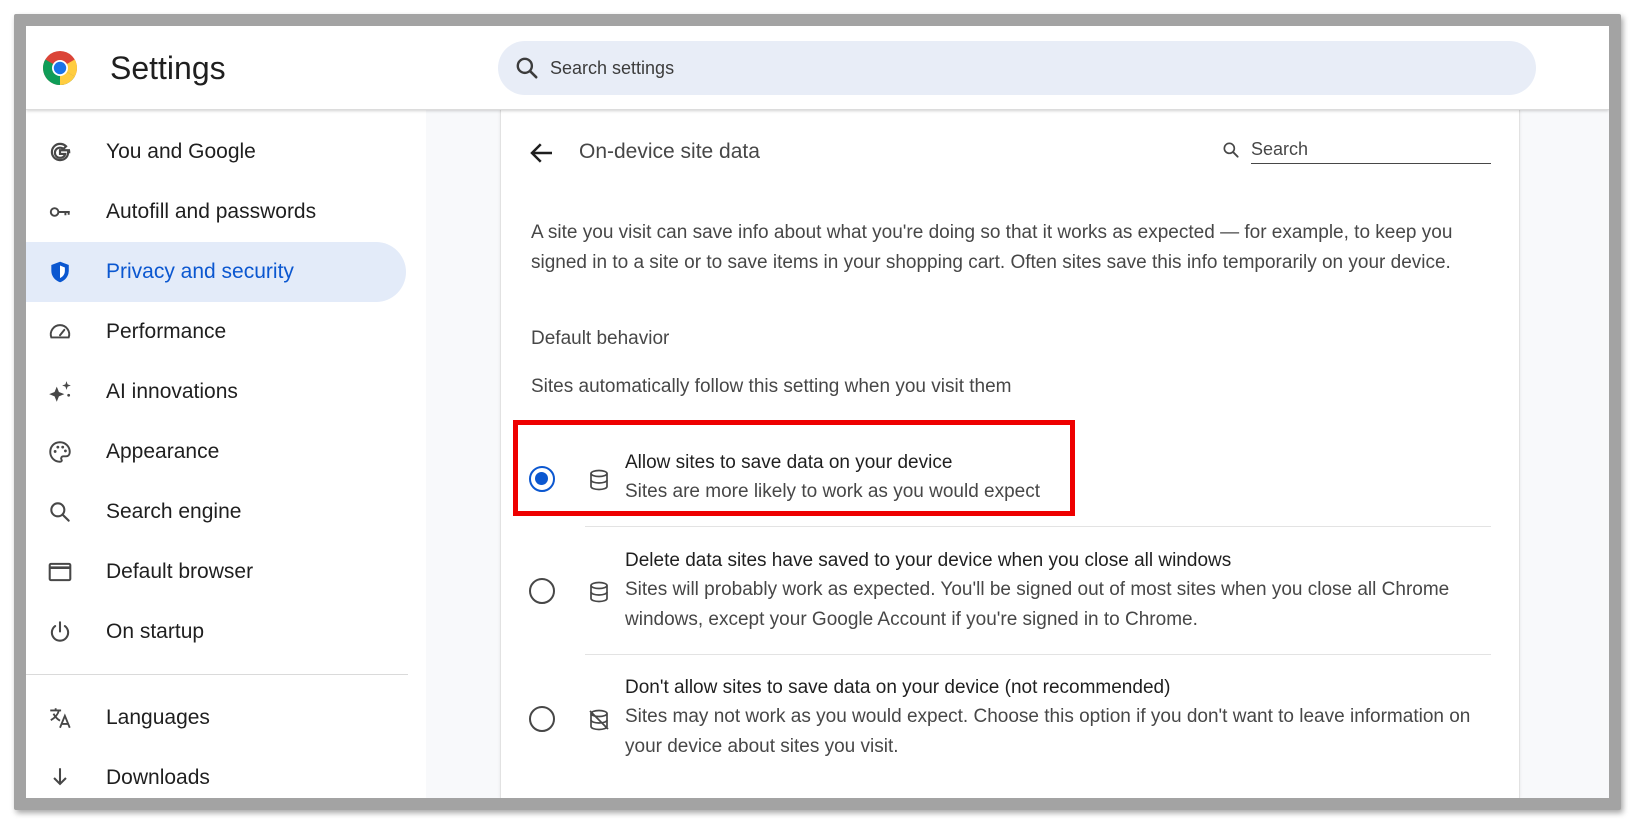 The width and height of the screenshot is (1634, 819). I want to click on sidebar-item-search-engine: Search engine, so click(216, 512).